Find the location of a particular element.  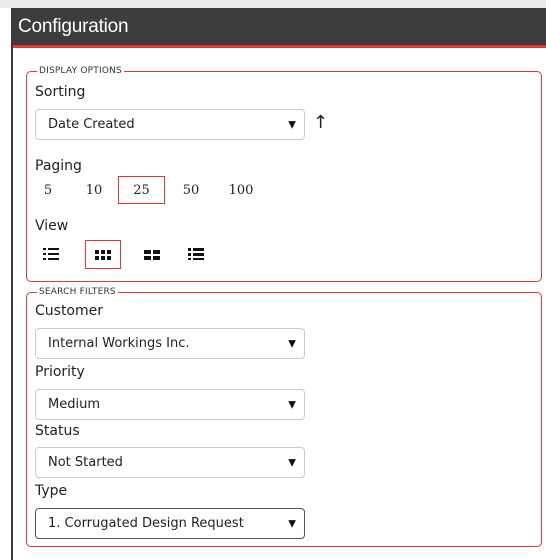

paging-option-10: 10 is located at coordinates (94, 190).